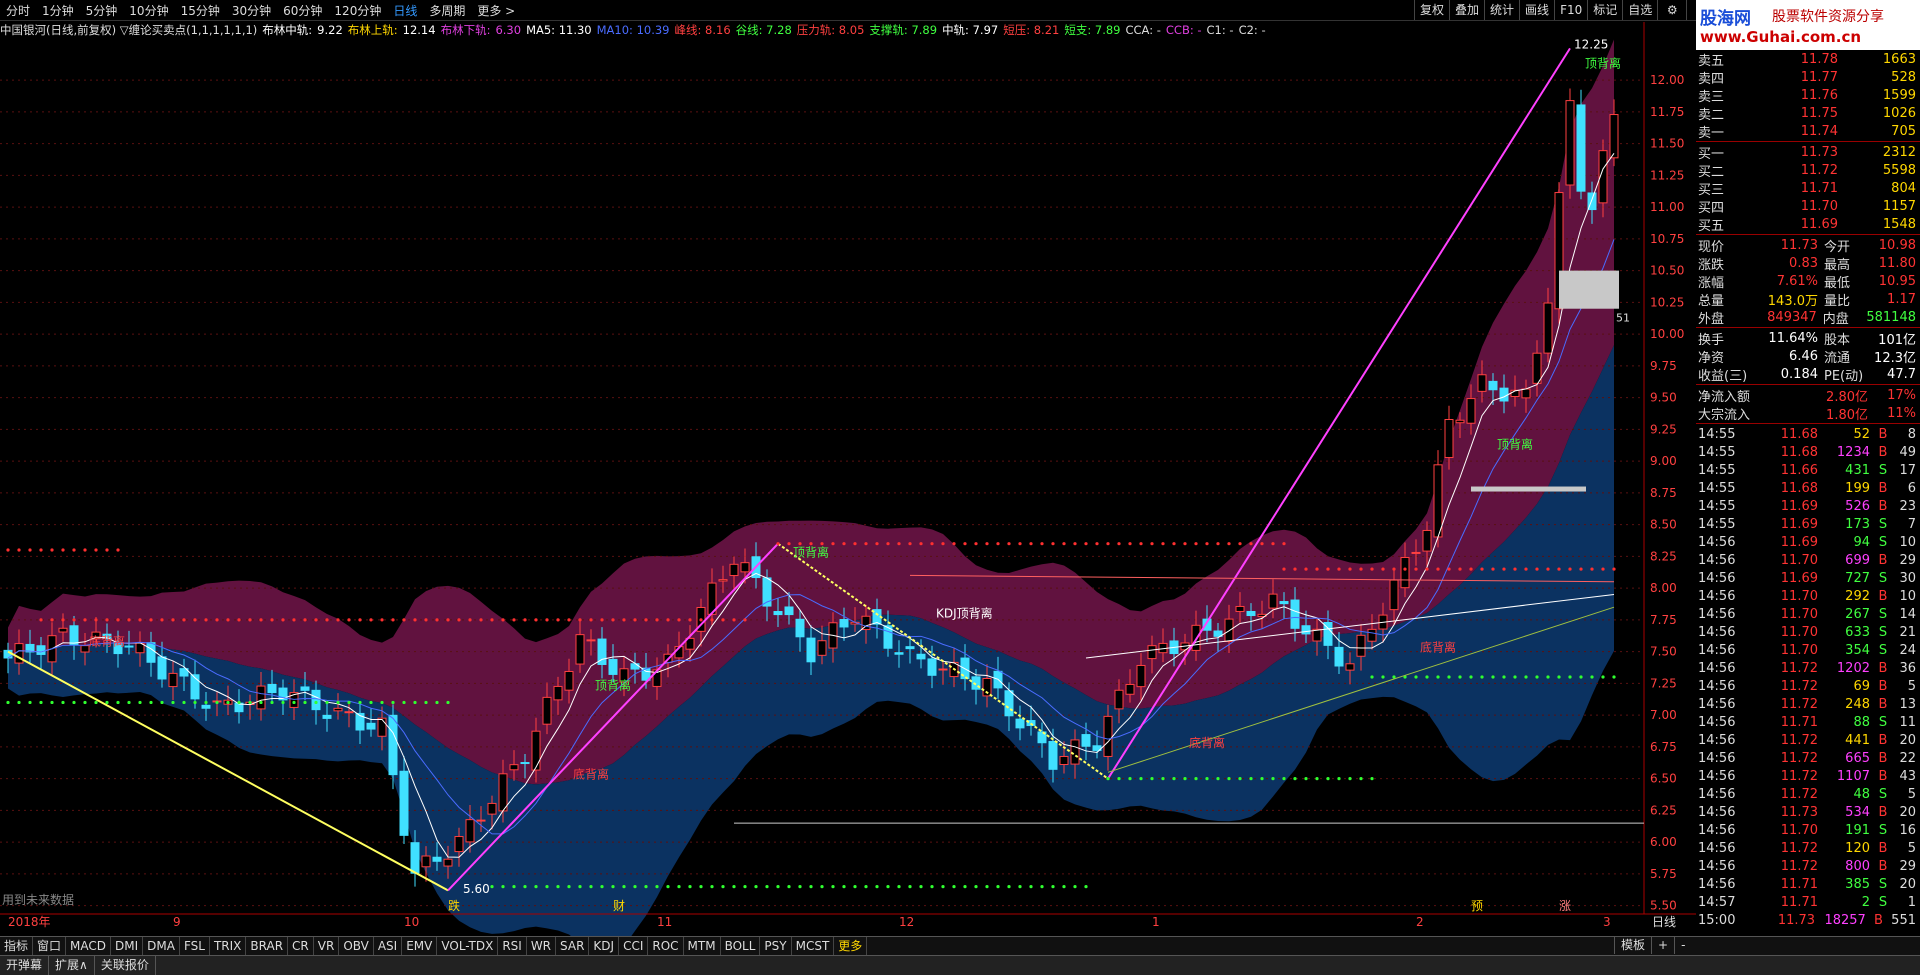 Image resolution: width=1920 pixels, height=975 pixels. What do you see at coordinates (666, 946) in the screenshot?
I see `indicator-tab-19: ROC` at bounding box center [666, 946].